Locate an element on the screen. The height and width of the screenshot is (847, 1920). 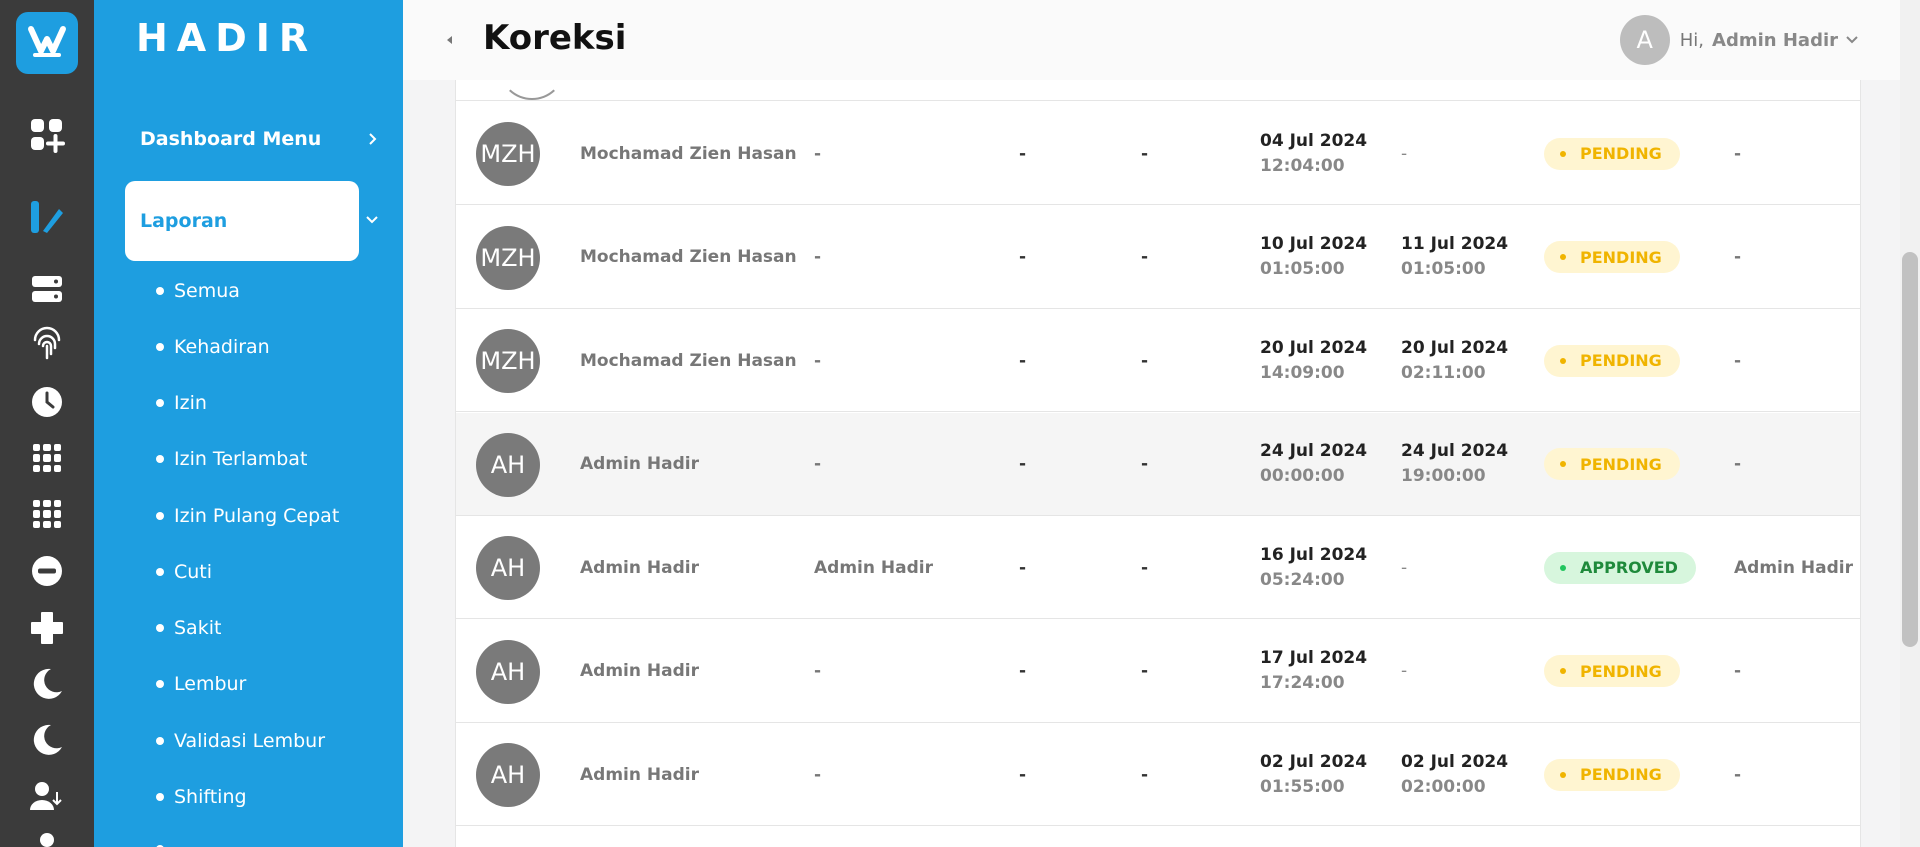
avatar: MZH is located at coordinates (508, 257).